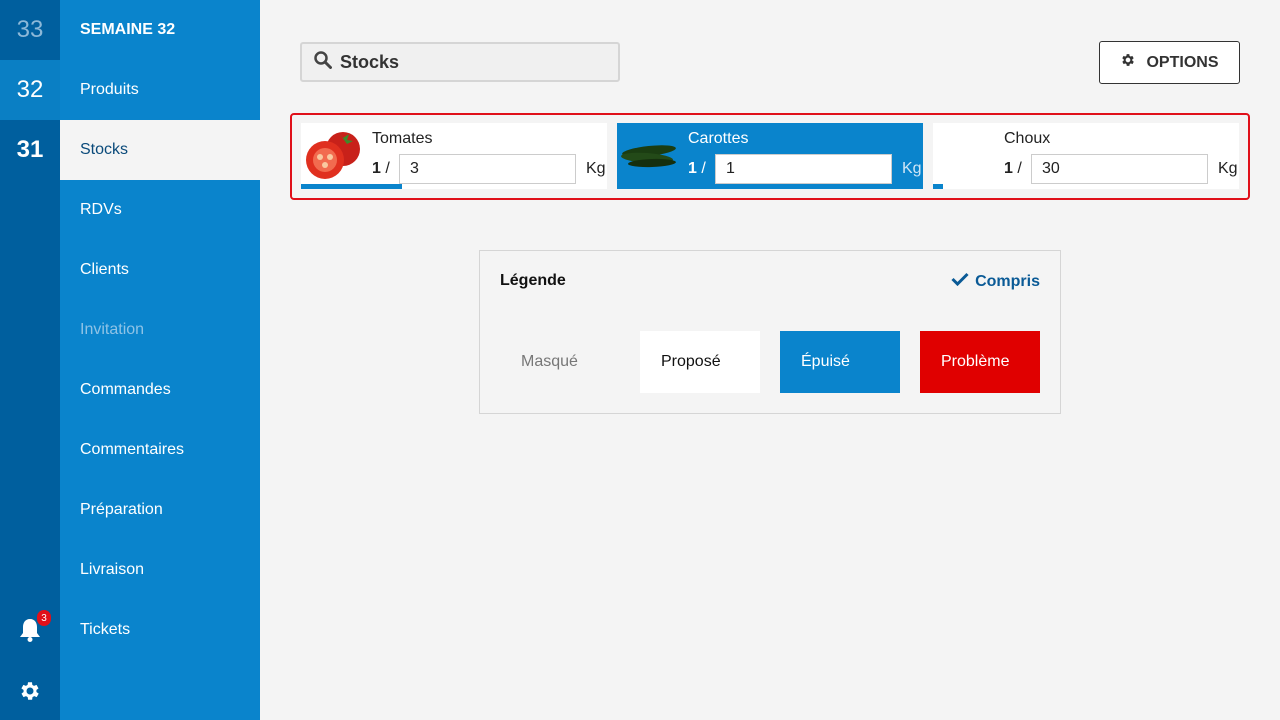 This screenshot has width=1280, height=720. I want to click on sidebar-item-produits: Produits, so click(160, 90).